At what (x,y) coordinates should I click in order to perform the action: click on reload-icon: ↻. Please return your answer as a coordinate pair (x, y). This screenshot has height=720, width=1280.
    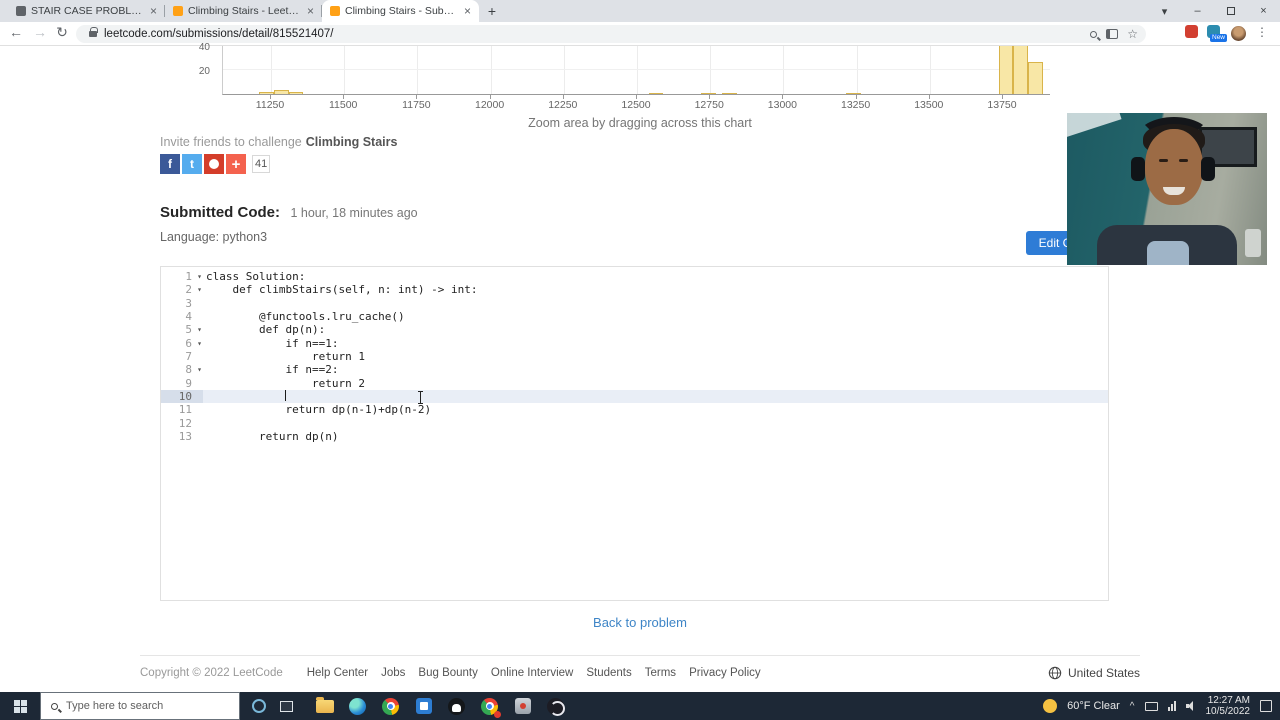
    Looking at the image, I should click on (62, 32).